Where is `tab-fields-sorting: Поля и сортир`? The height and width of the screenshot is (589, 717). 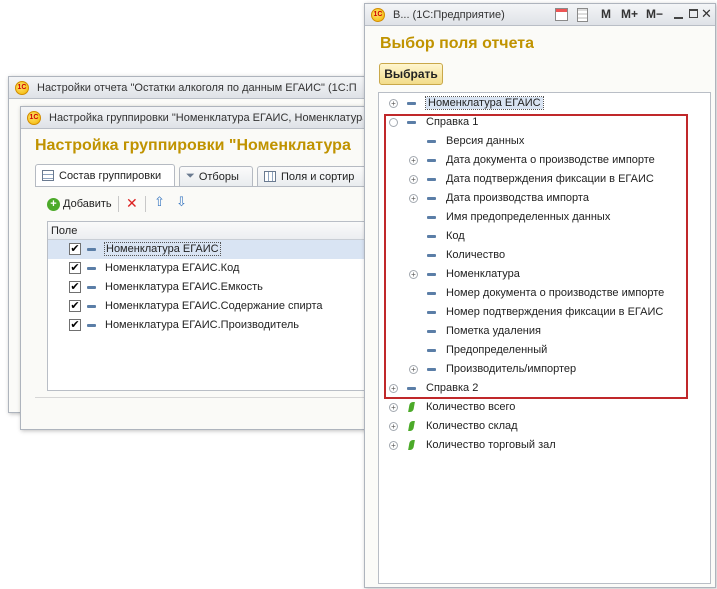
tab-fields-sorting: Поля и сортир is located at coordinates (313, 176).